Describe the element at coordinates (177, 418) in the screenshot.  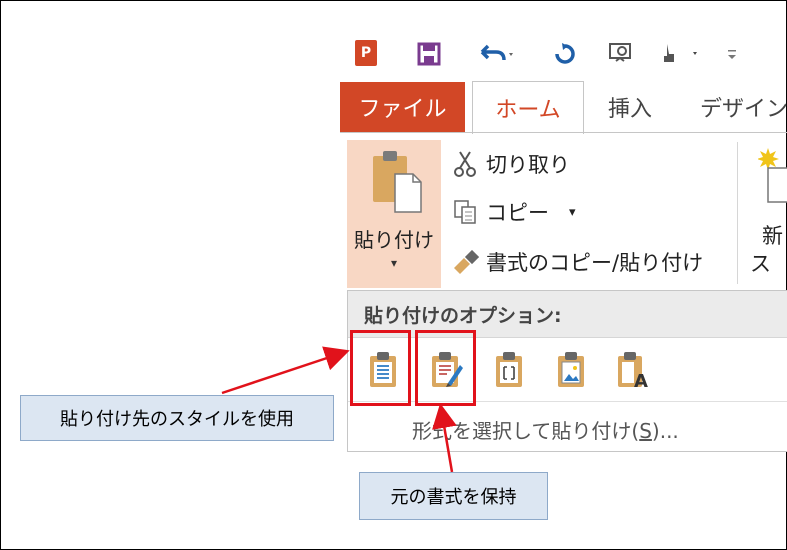
I see `callout-use-destination-style: 貼り付け先のスタイルを使用` at that location.